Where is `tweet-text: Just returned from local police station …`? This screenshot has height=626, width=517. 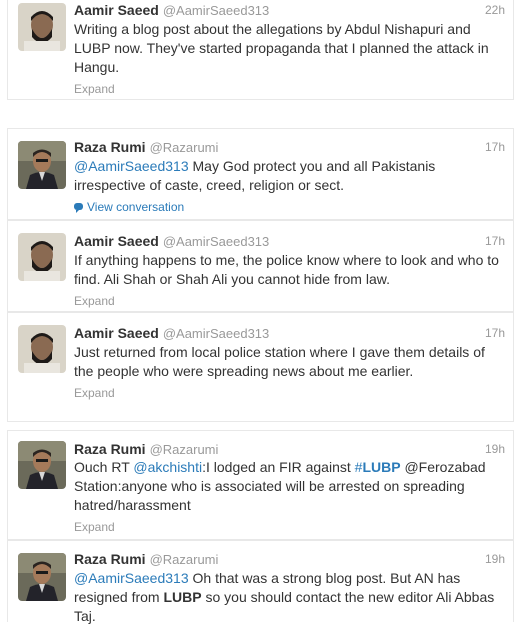 tweet-text: Just returned from local police station … is located at coordinates (279, 361).